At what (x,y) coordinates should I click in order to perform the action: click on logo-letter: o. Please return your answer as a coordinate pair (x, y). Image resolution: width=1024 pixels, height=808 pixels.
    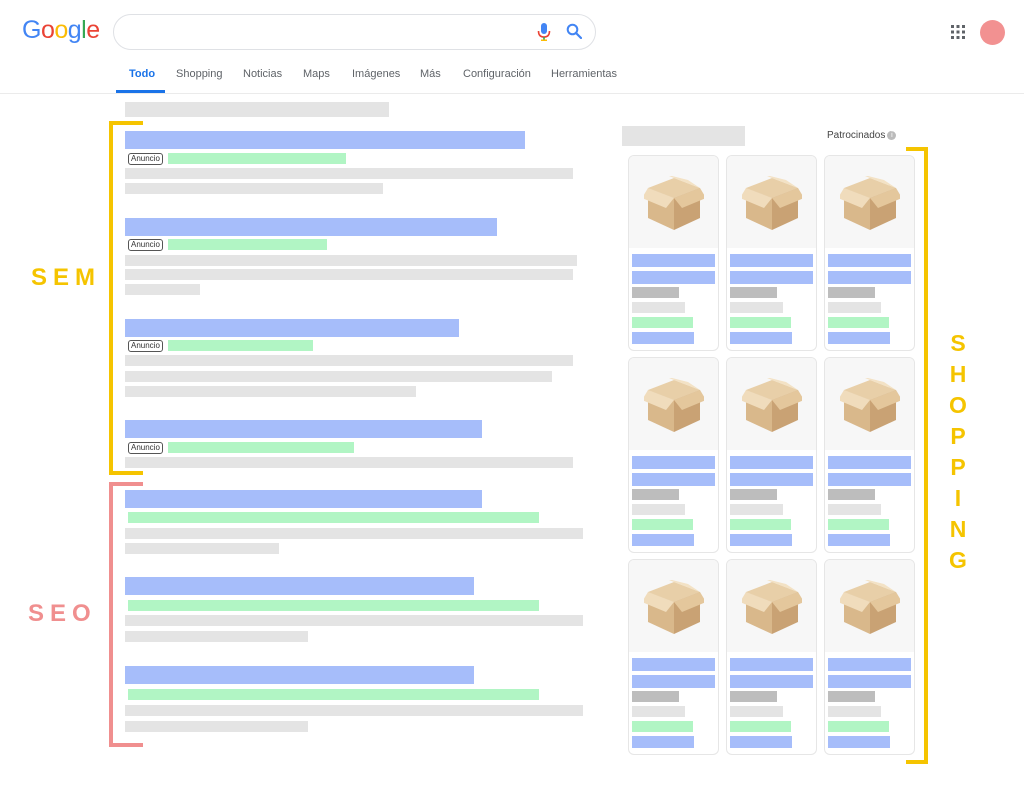
    Looking at the image, I should click on (61, 30).